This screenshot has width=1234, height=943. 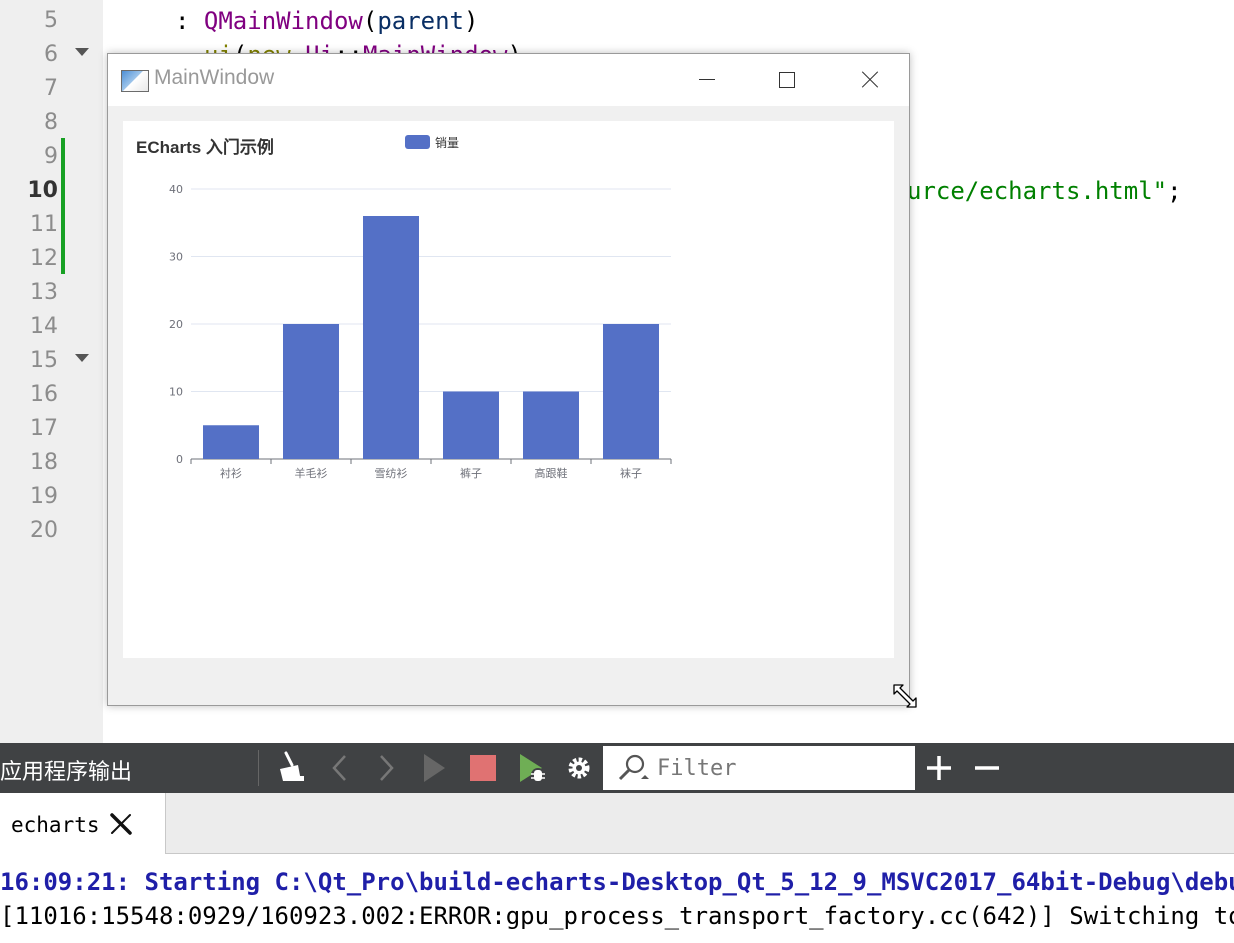 What do you see at coordinates (508, 80) in the screenshot?
I see `window-titlebar: MainWindow` at bounding box center [508, 80].